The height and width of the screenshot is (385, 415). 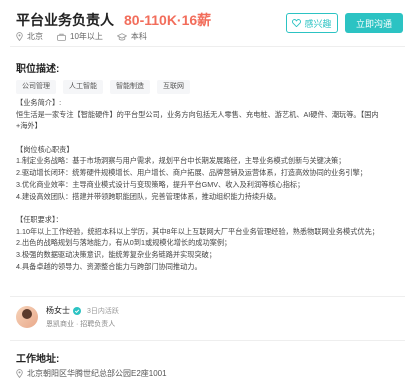 What do you see at coordinates (124, 243) in the screenshot?
I see `requirement-item: 2.出色的战略规划与落地能力，有从0到1或规模化增长的成功案例；` at bounding box center [124, 243].